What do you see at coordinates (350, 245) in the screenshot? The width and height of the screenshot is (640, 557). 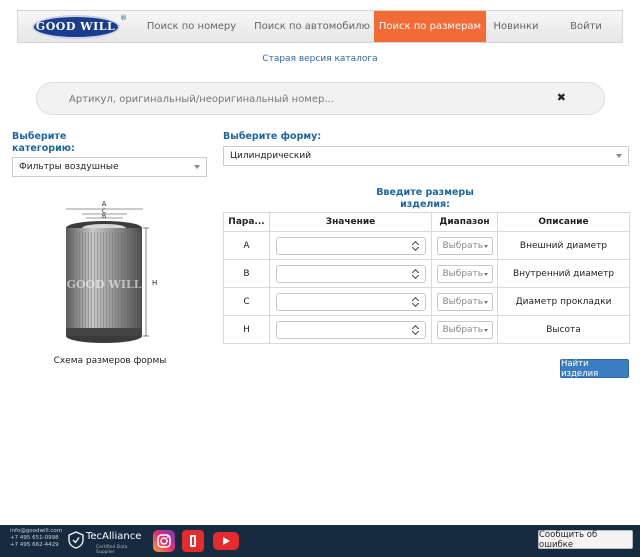 I see `value-input-a` at bounding box center [350, 245].